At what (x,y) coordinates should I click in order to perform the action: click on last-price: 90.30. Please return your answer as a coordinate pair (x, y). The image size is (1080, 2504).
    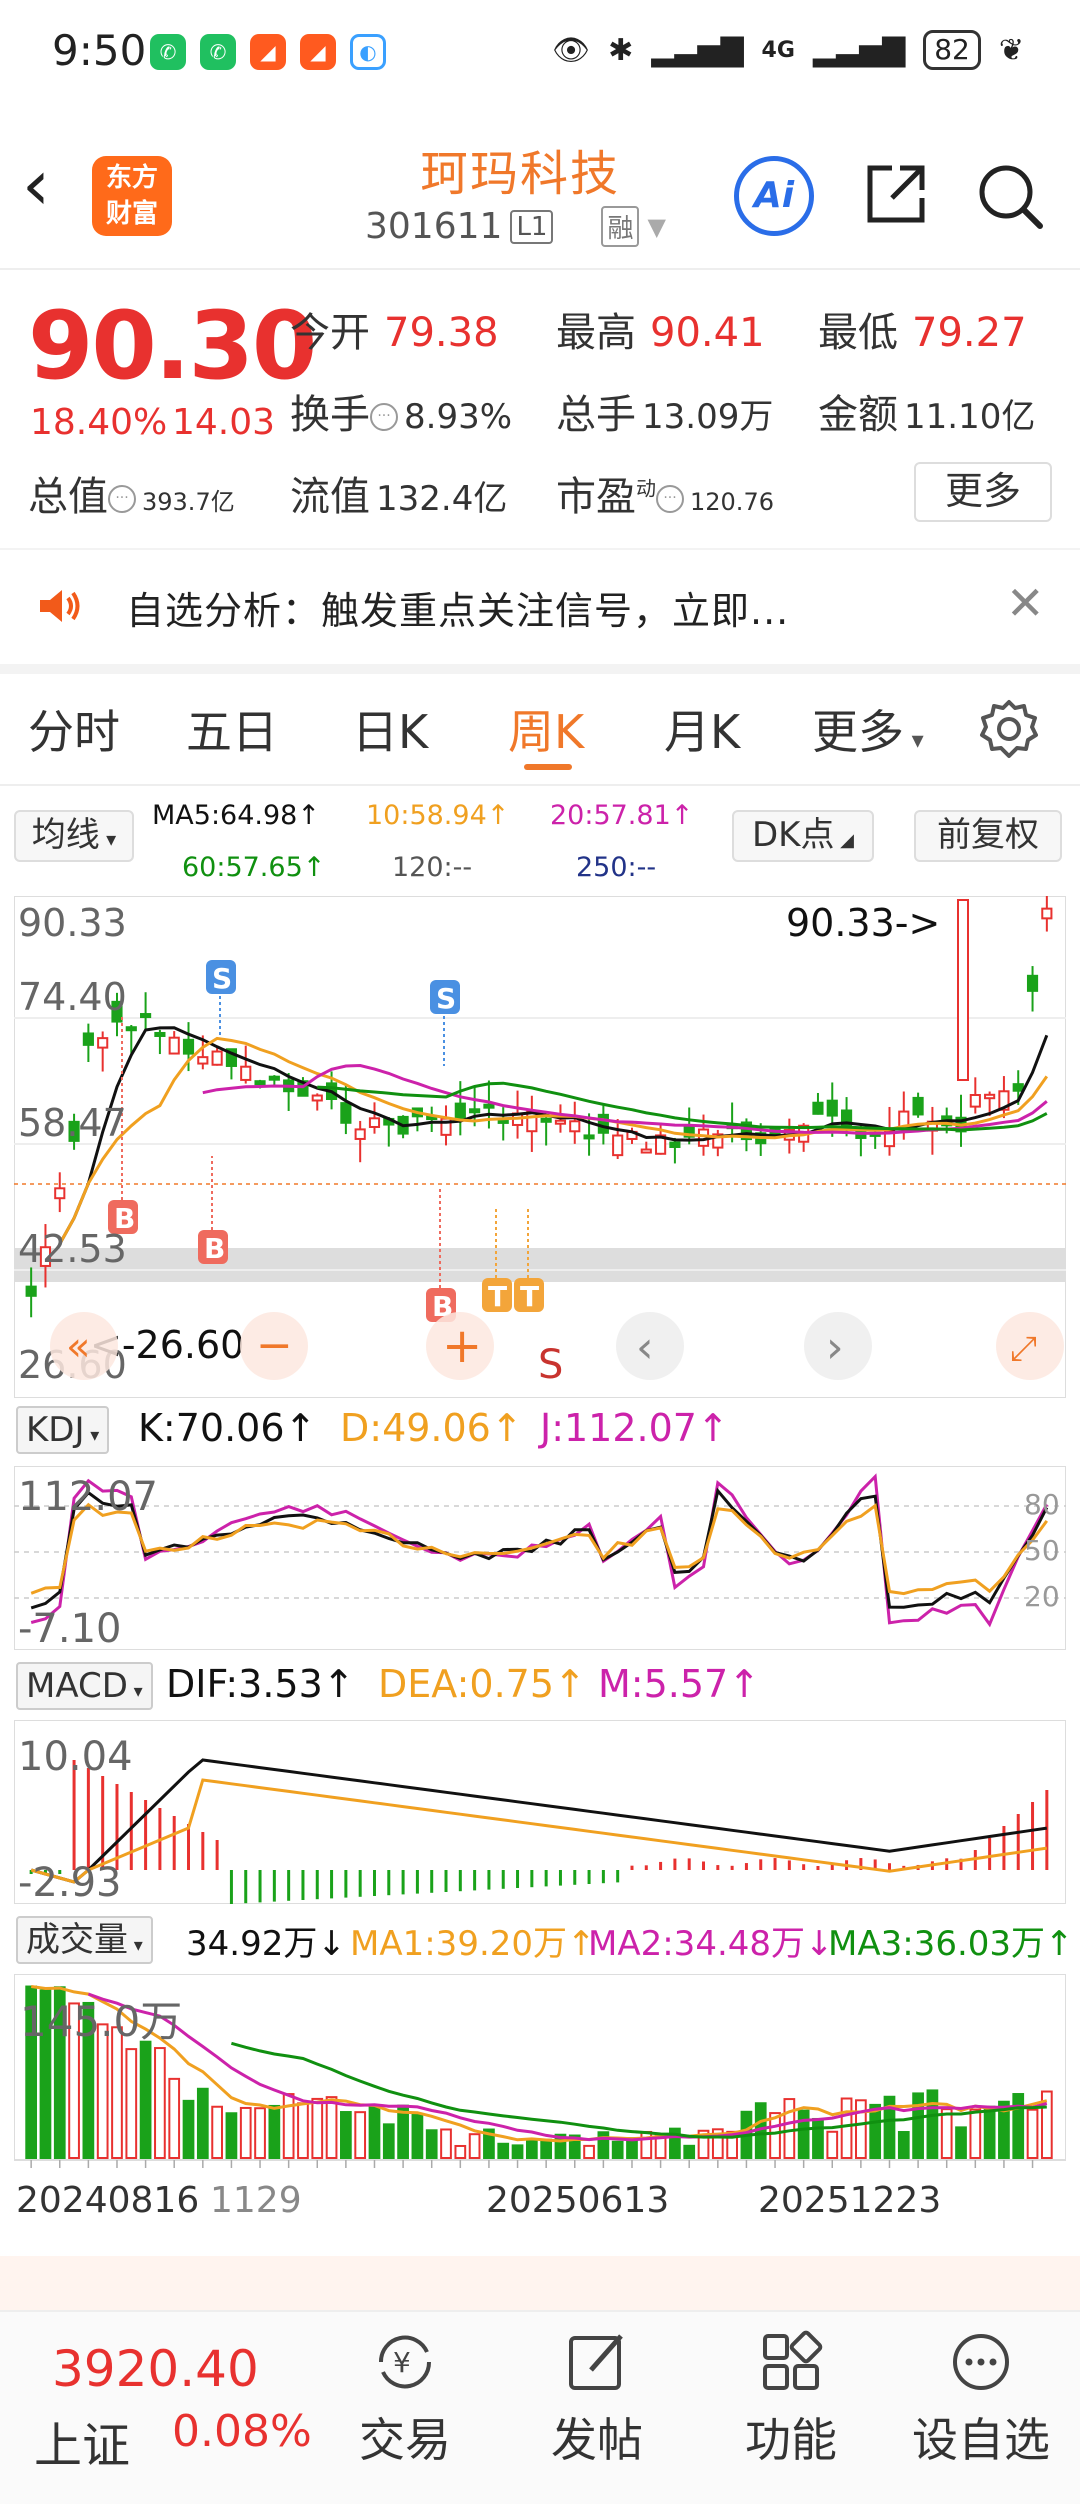
    Looking at the image, I should click on (172, 346).